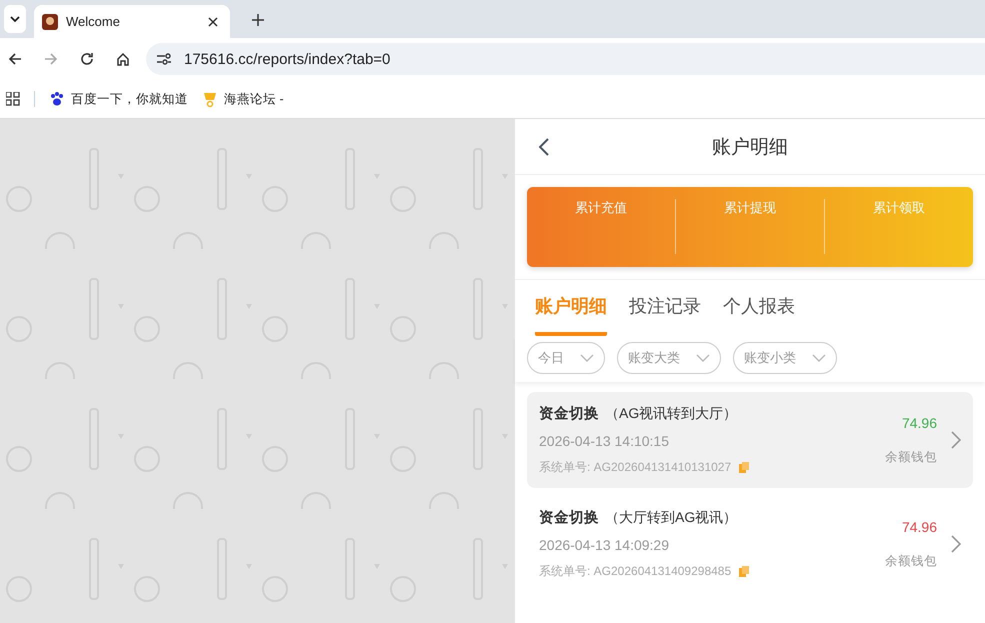 This screenshot has width=985, height=623. What do you see at coordinates (57, 99) in the screenshot?
I see `paw-icon` at bounding box center [57, 99].